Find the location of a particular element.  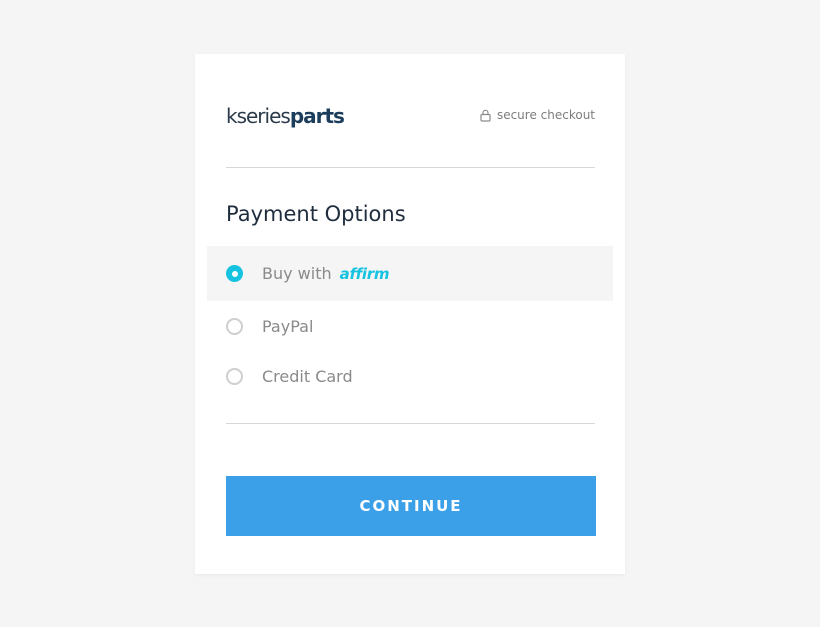

section-divider is located at coordinates (410, 423).